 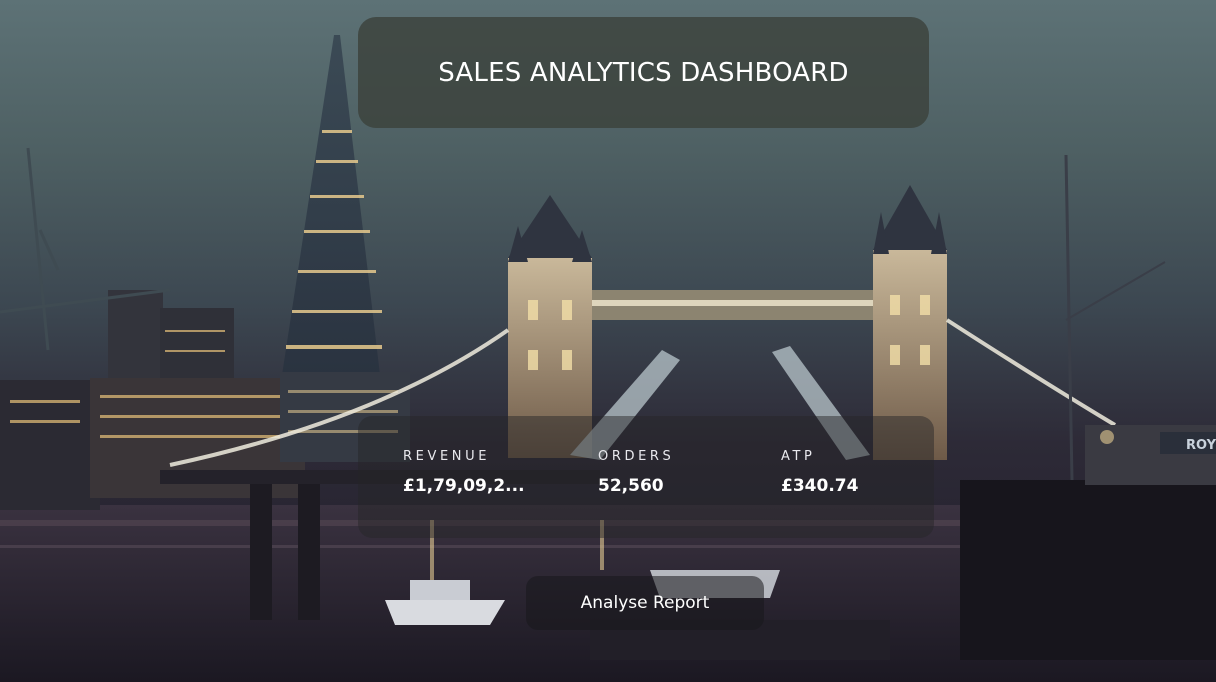 What do you see at coordinates (820, 473) in the screenshot?
I see `kpi-atp: ATP £340.74` at bounding box center [820, 473].